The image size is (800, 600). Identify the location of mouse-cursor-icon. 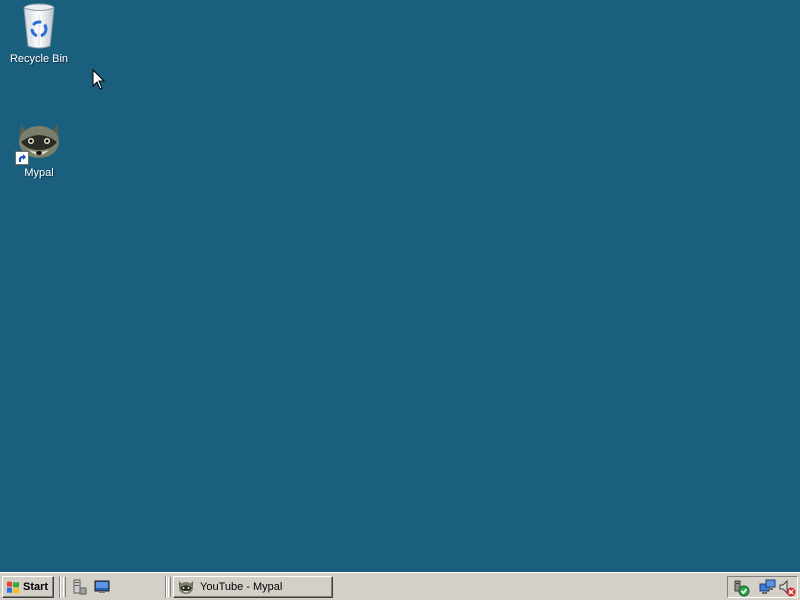
(99, 79).